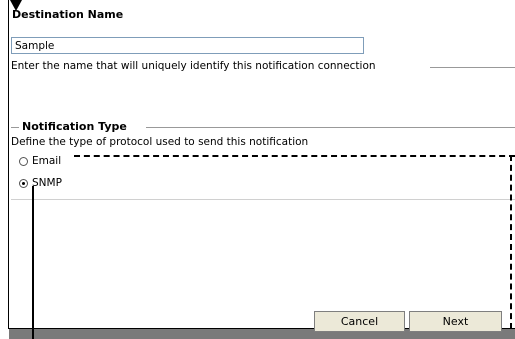  What do you see at coordinates (330, 127) in the screenshot?
I see `group-border-right` at bounding box center [330, 127].